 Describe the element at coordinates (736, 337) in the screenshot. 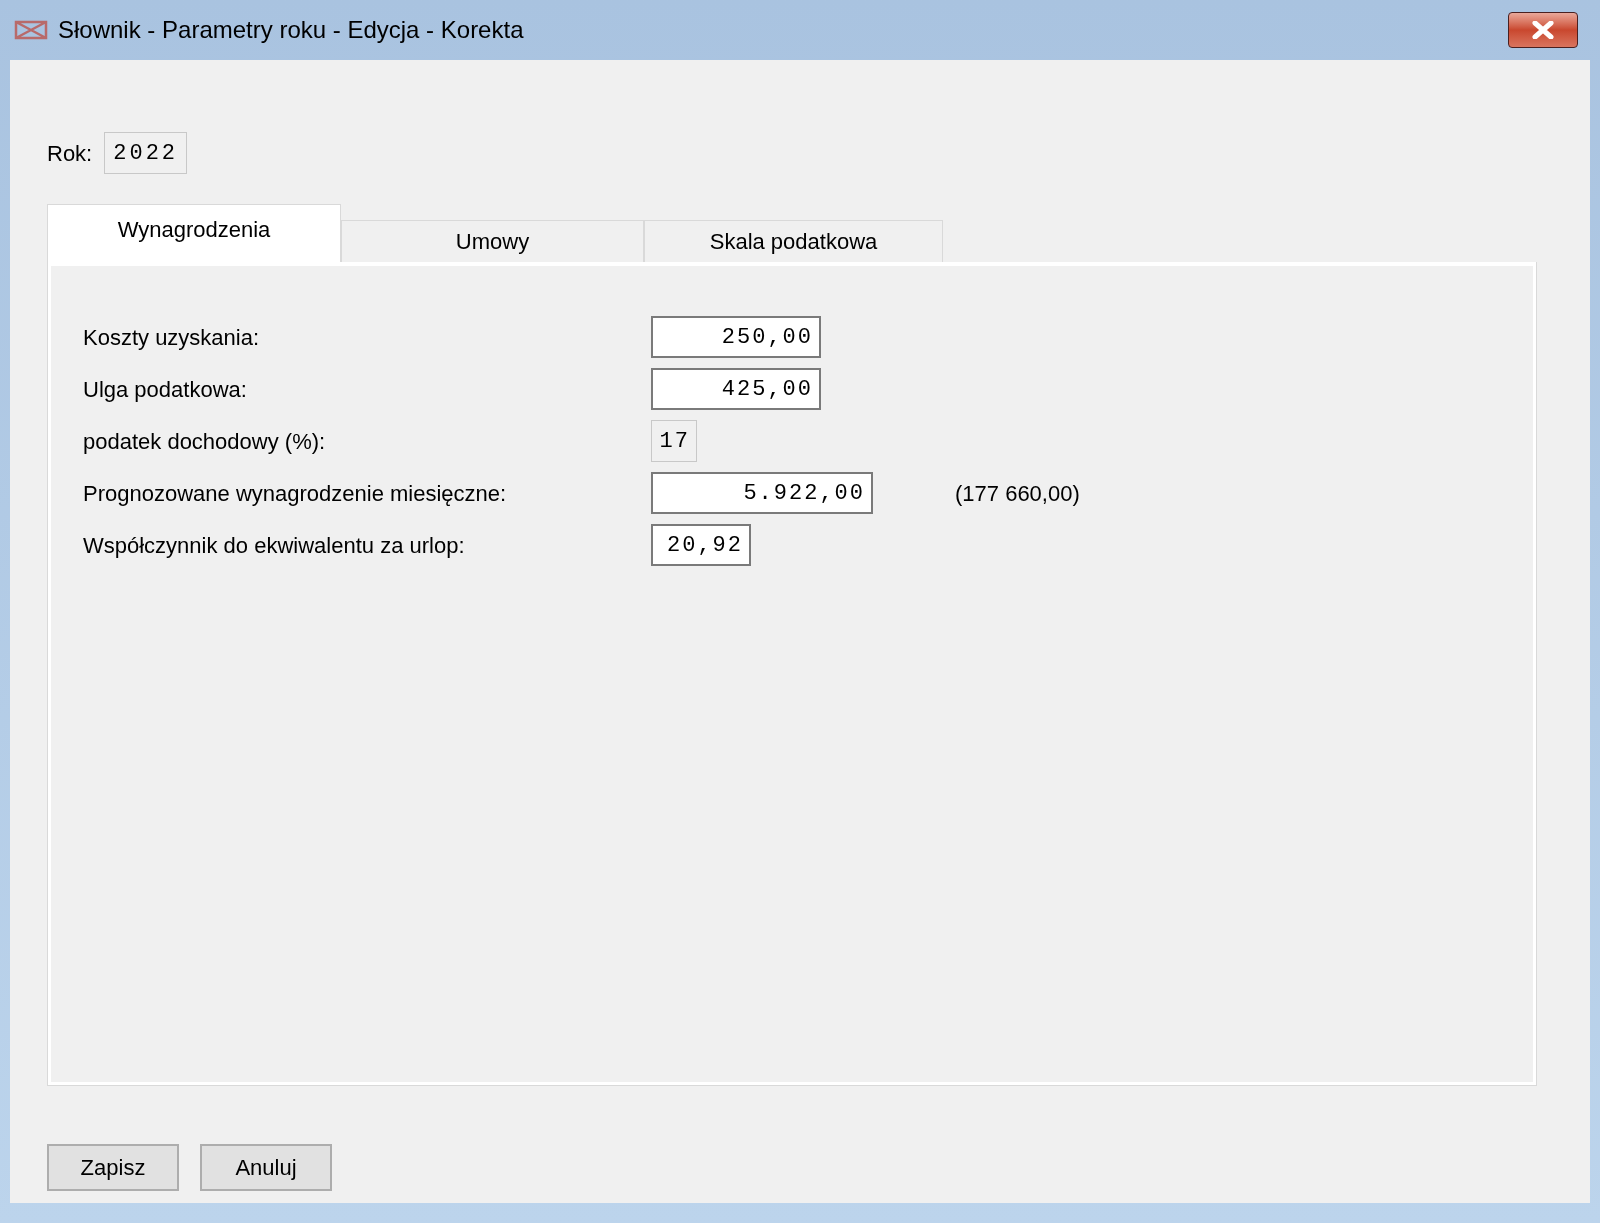

I see `input-field: 250,00` at that location.